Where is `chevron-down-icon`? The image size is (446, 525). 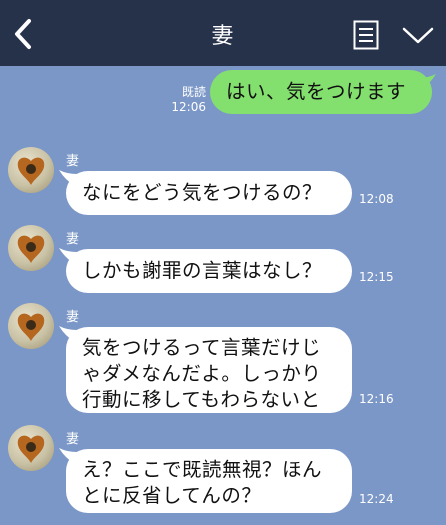 chevron-down-icon is located at coordinates (418, 36).